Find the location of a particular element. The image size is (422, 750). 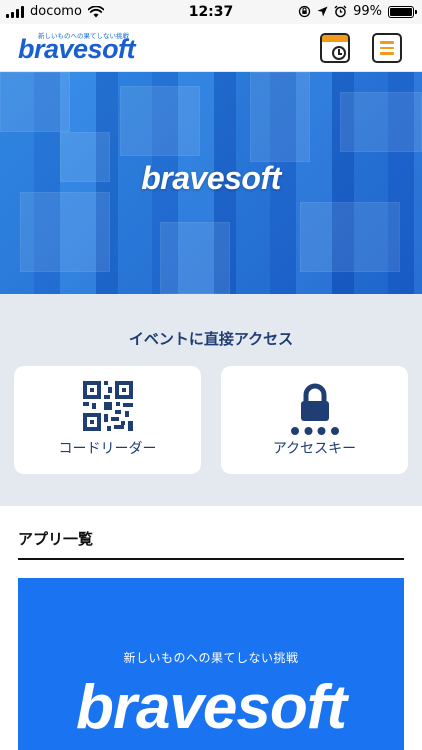

hero-logo: bravesoft is located at coordinates (211, 178).